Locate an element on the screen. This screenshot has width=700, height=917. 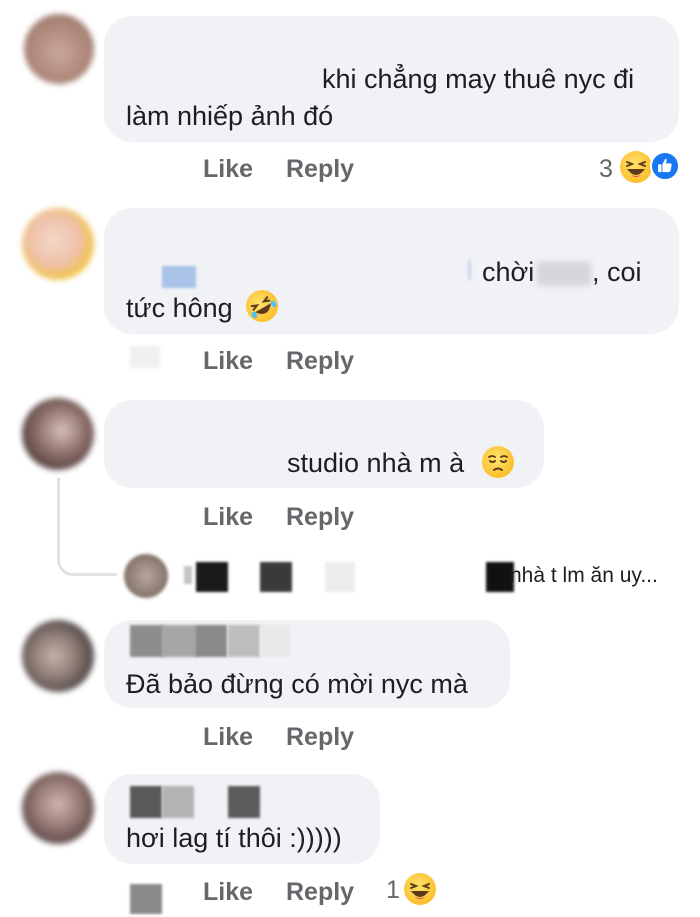
reply-avatar is located at coordinates (146, 576).